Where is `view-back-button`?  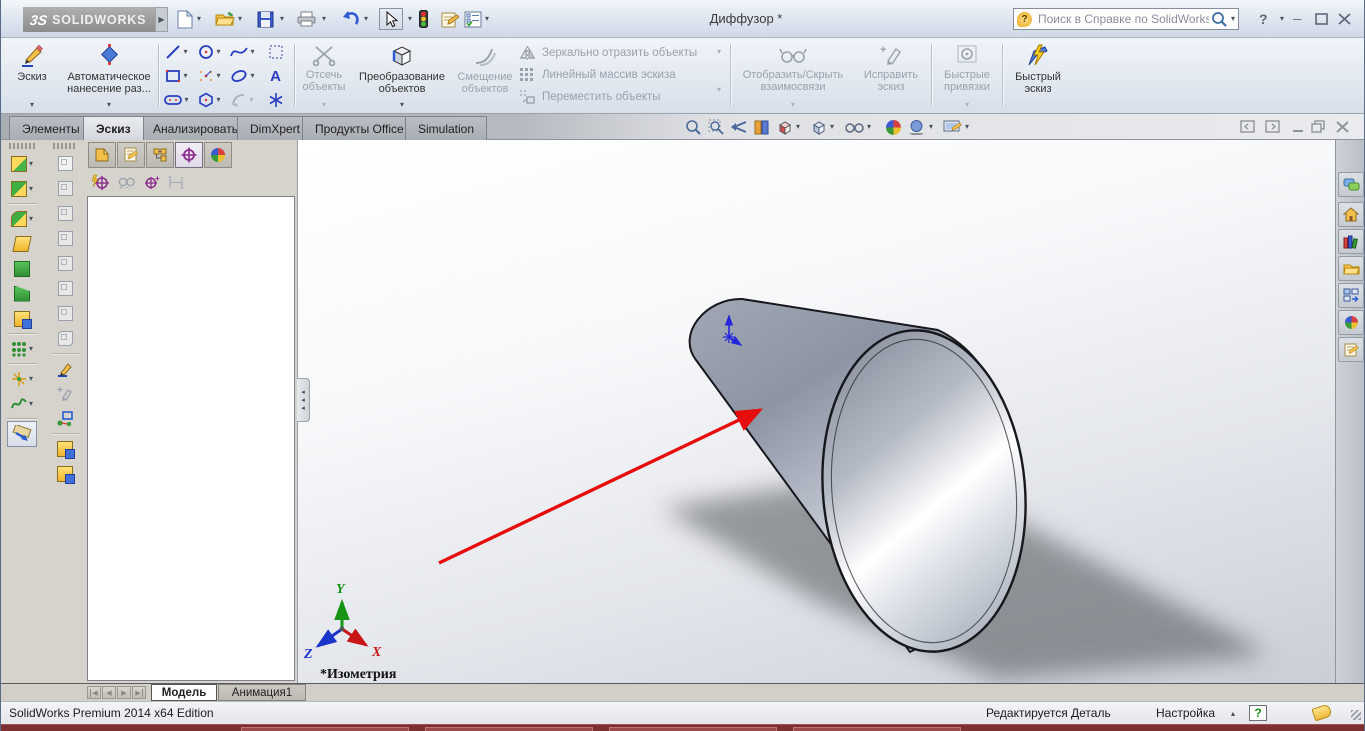
view-back-button is located at coordinates (65, 213).